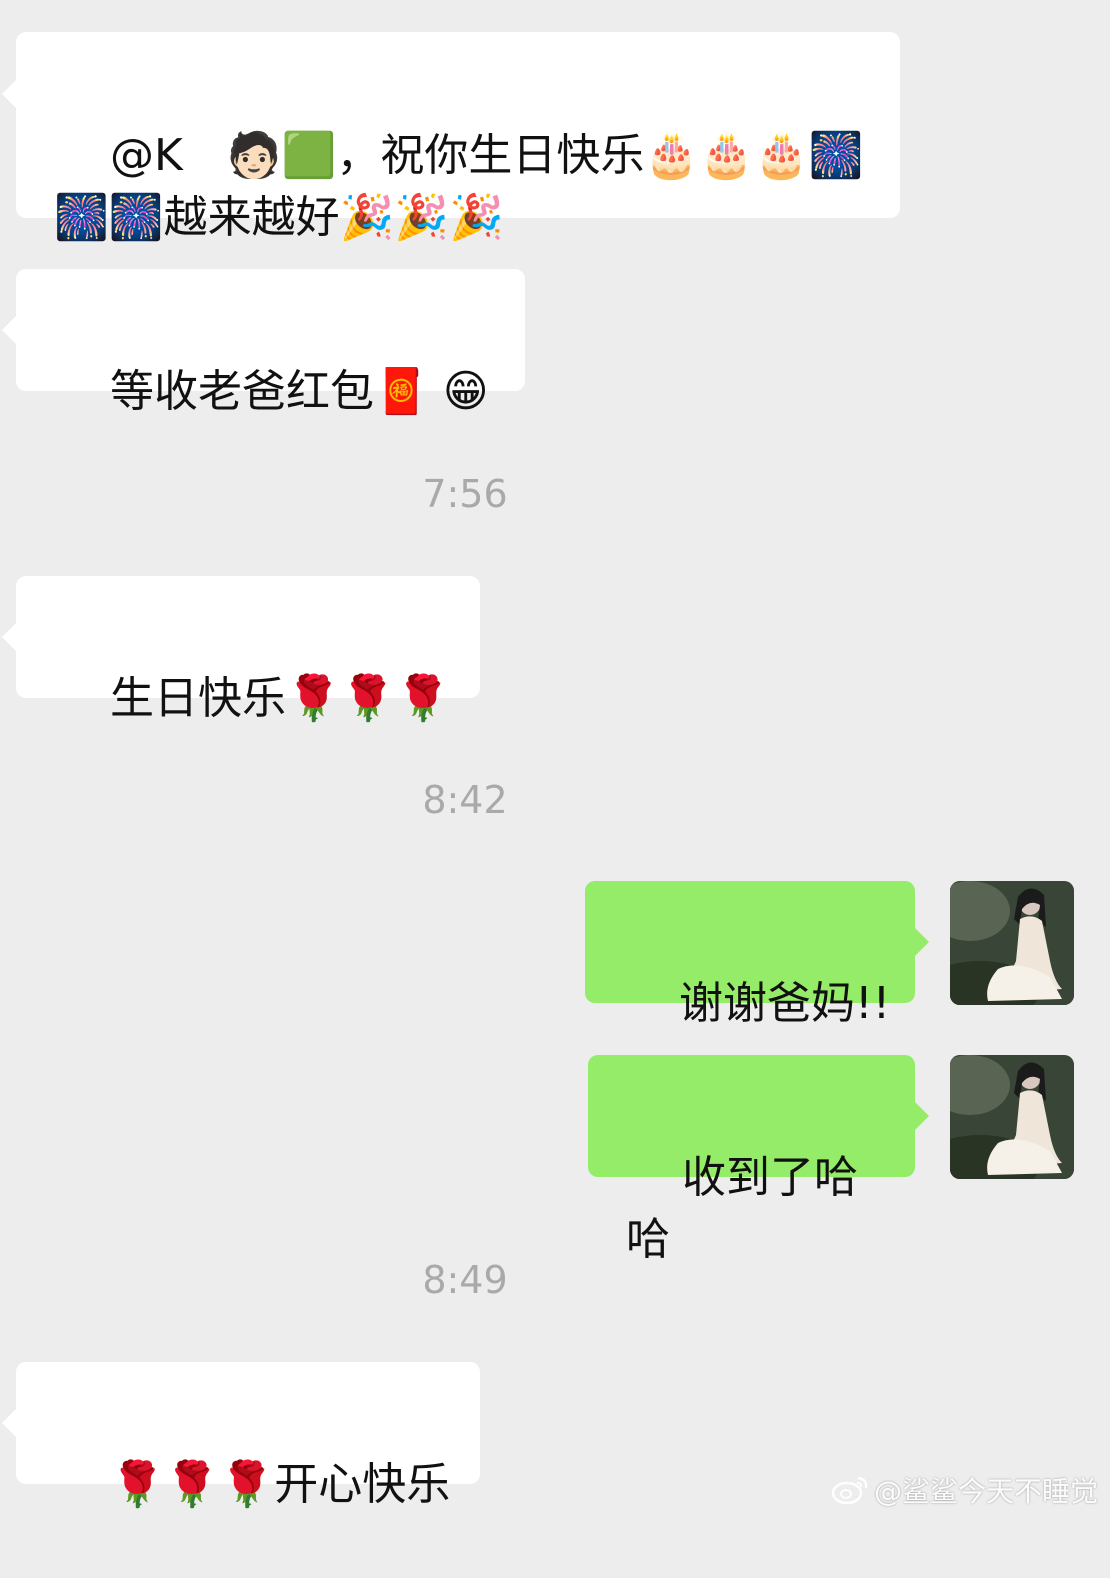 The height and width of the screenshot is (1578, 1110). Describe the element at coordinates (849, 1490) in the screenshot. I see `weibo-icon` at that location.